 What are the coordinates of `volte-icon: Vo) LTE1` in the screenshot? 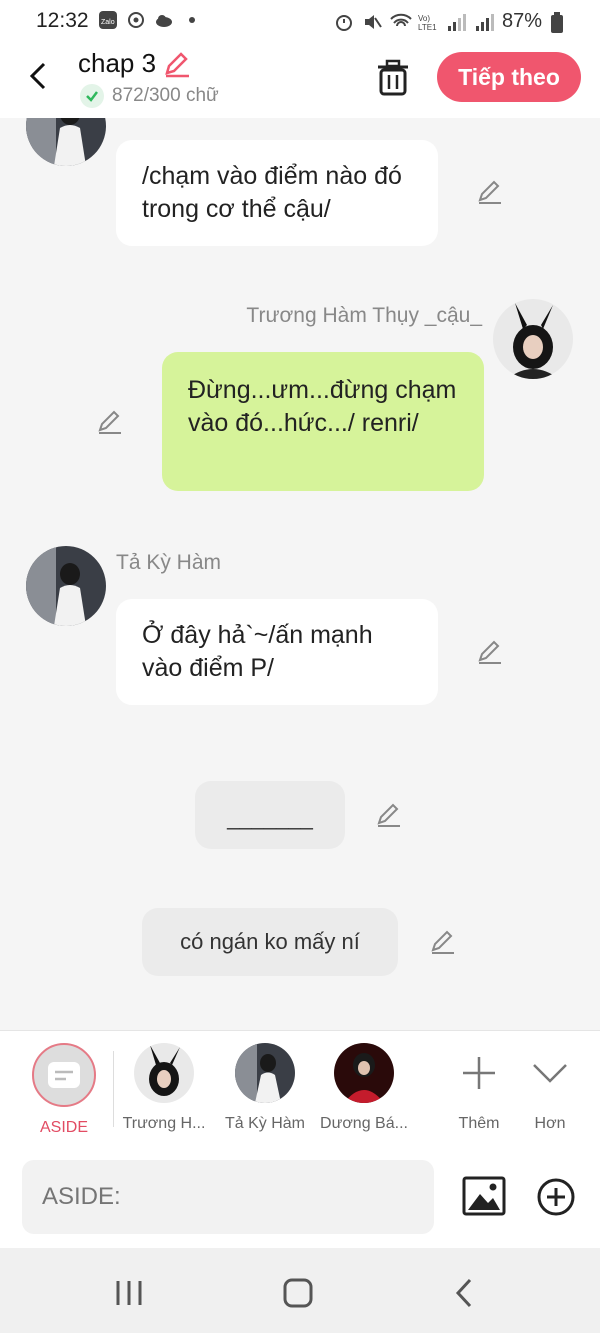 It's located at (428, 22).